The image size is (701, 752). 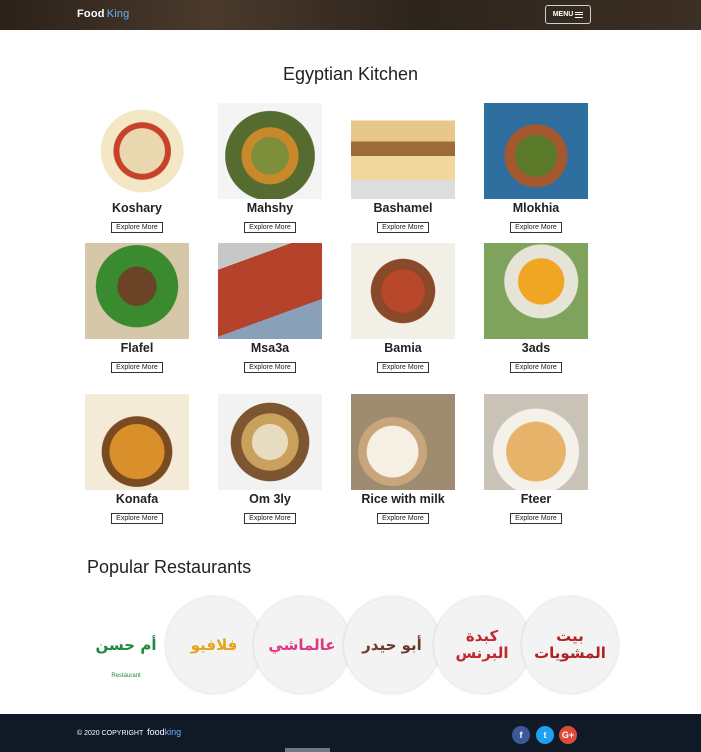 What do you see at coordinates (169, 567) in the screenshot?
I see `section-title-popular: Popular Restaurants` at bounding box center [169, 567].